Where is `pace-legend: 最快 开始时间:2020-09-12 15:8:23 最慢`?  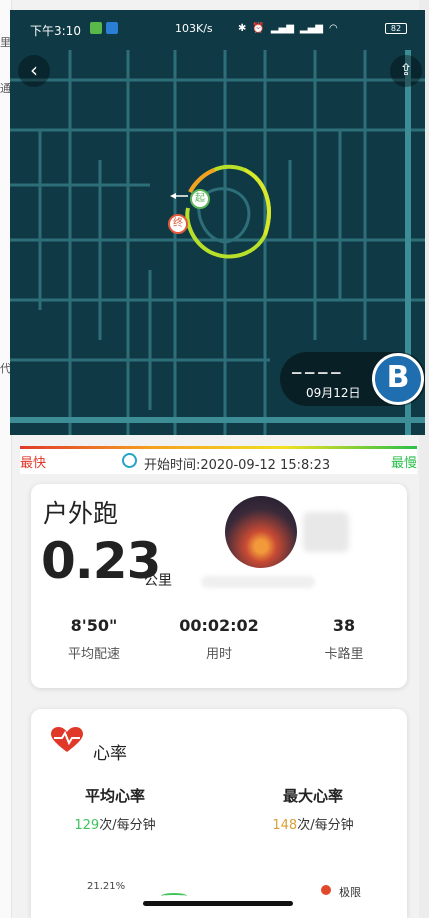 pace-legend: 最快 开始时间:2020-09-12 15:8:23 最慢 is located at coordinates (218, 460).